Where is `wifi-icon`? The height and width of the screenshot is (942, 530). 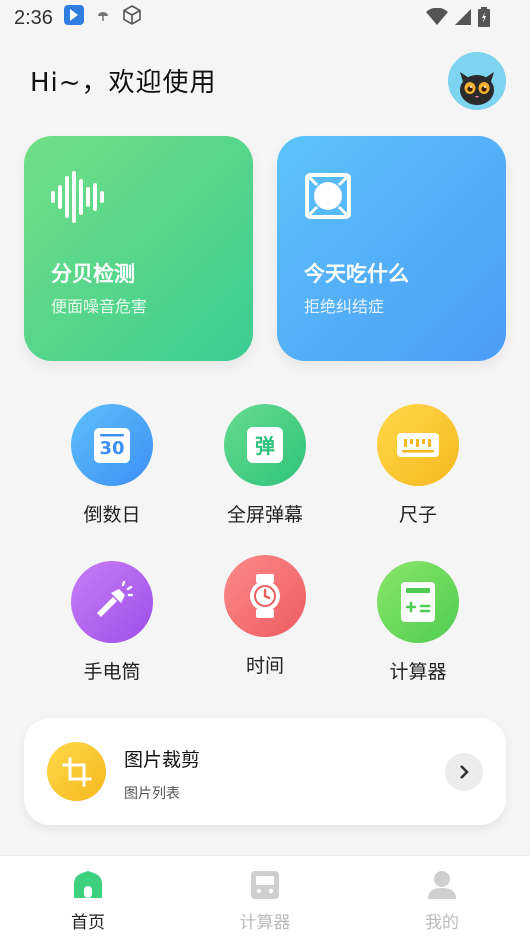 wifi-icon is located at coordinates (437, 19).